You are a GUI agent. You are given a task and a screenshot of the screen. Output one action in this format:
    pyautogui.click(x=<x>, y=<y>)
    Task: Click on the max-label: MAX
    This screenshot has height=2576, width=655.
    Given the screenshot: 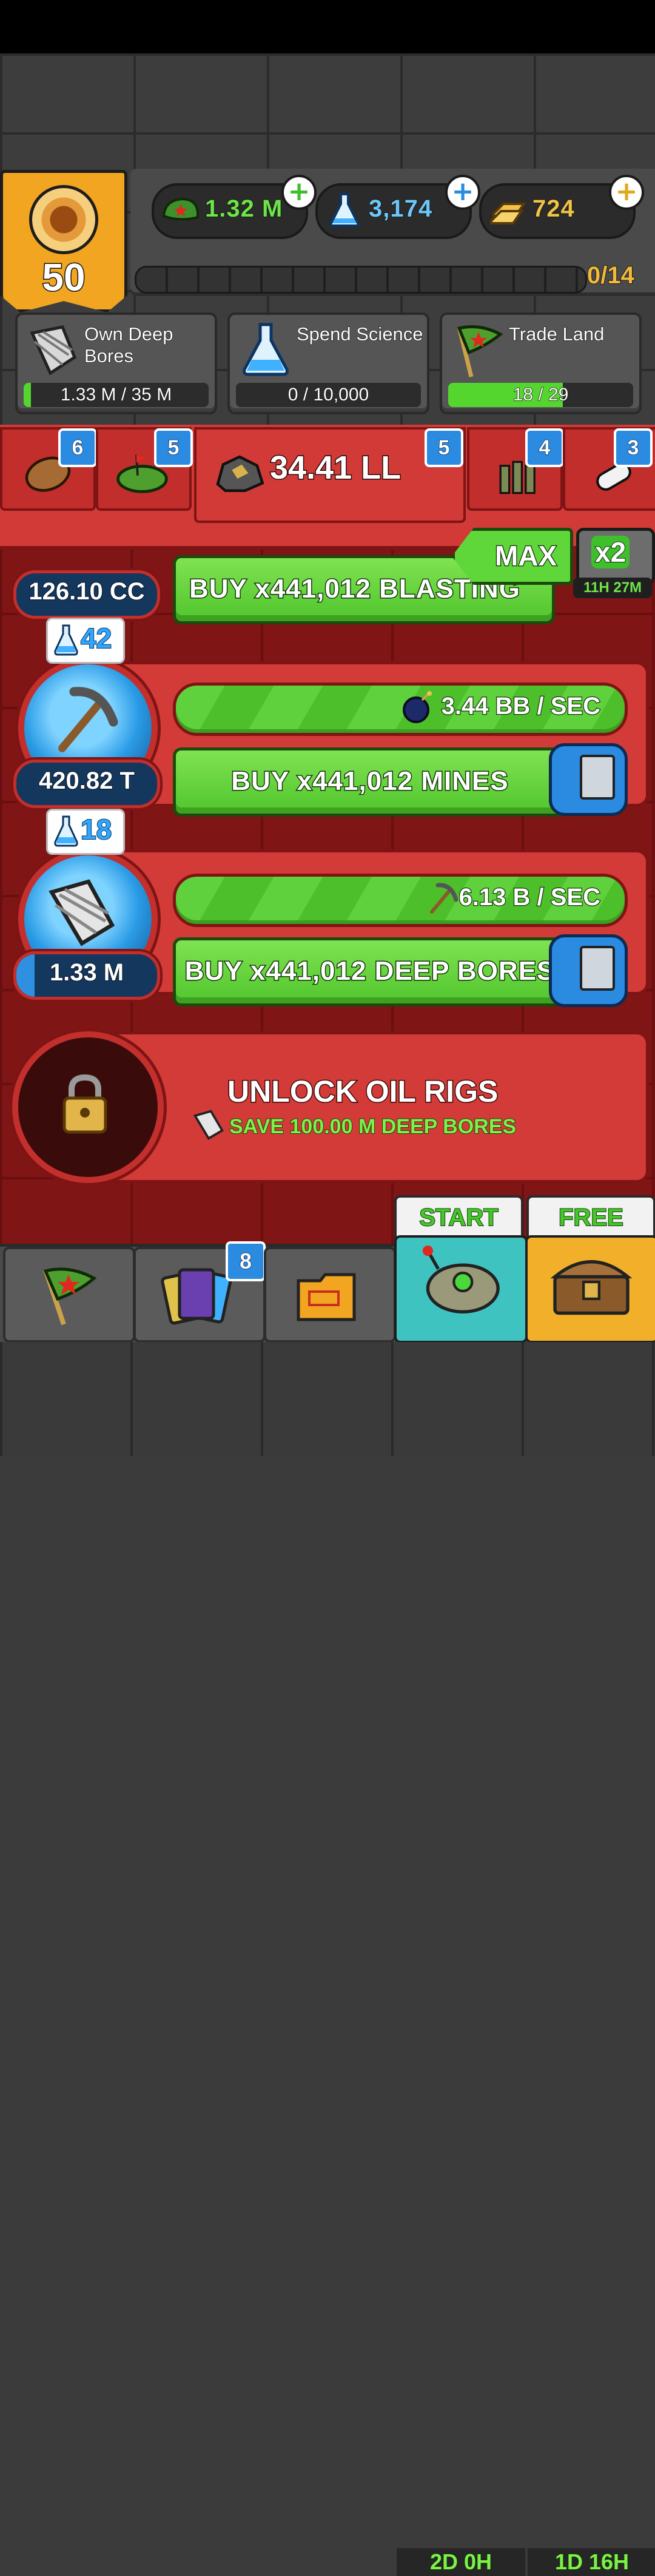 What is the action you would take?
    pyautogui.click(x=526, y=556)
    